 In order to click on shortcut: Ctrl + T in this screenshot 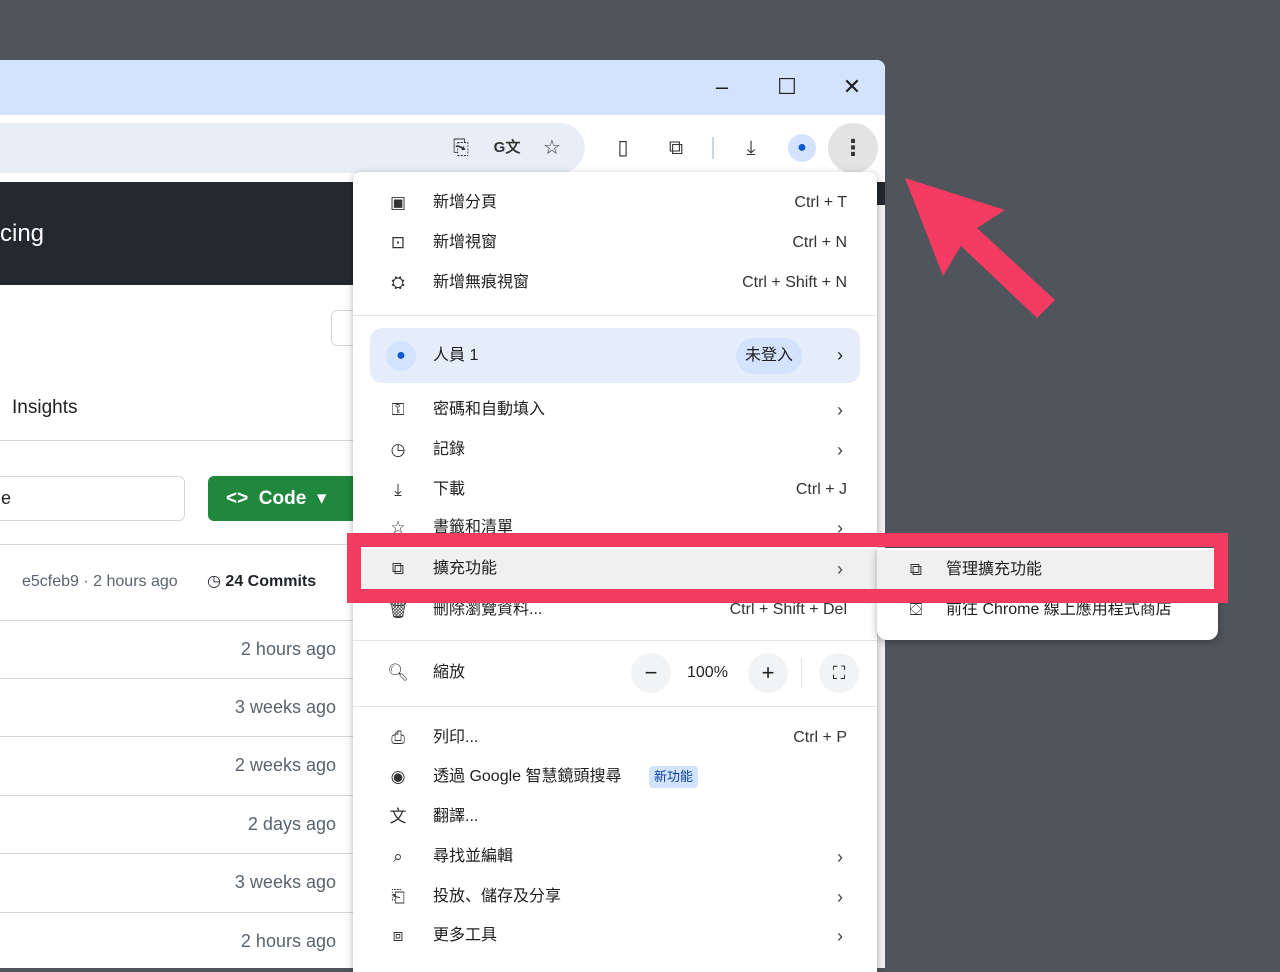, I will do `click(820, 202)`.